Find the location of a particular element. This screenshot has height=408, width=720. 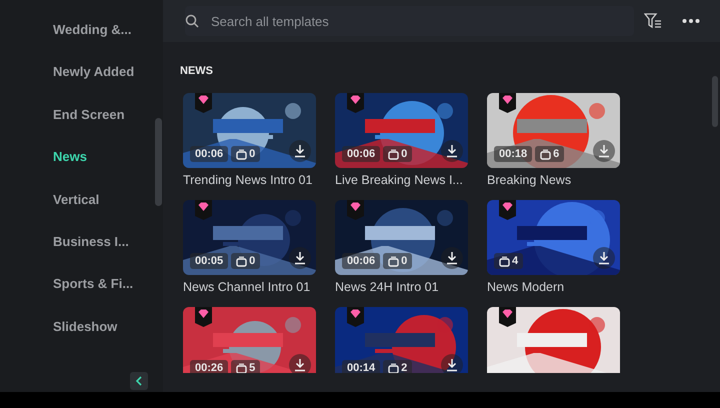

template-title: News Modern is located at coordinates (553, 287).